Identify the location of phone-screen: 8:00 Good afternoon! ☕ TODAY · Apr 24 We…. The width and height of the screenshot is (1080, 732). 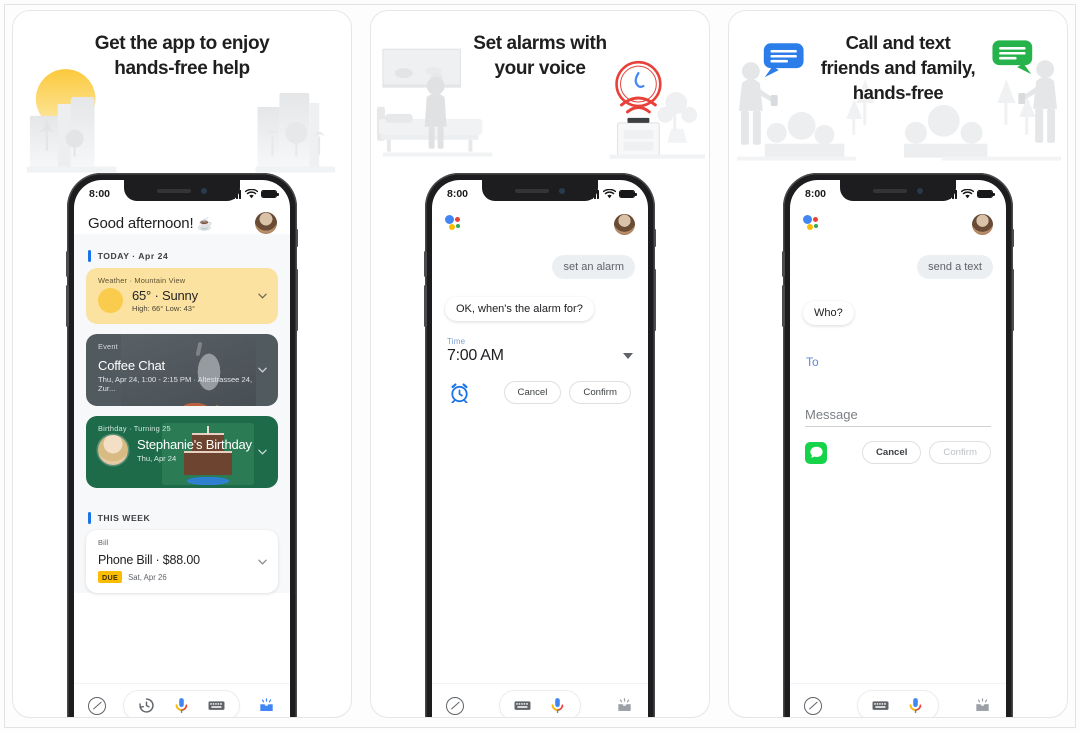
(182, 448).